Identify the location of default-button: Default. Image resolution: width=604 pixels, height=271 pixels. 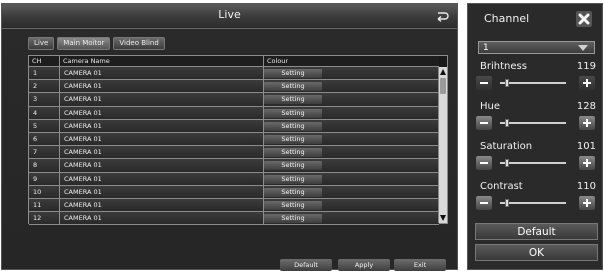
(306, 265).